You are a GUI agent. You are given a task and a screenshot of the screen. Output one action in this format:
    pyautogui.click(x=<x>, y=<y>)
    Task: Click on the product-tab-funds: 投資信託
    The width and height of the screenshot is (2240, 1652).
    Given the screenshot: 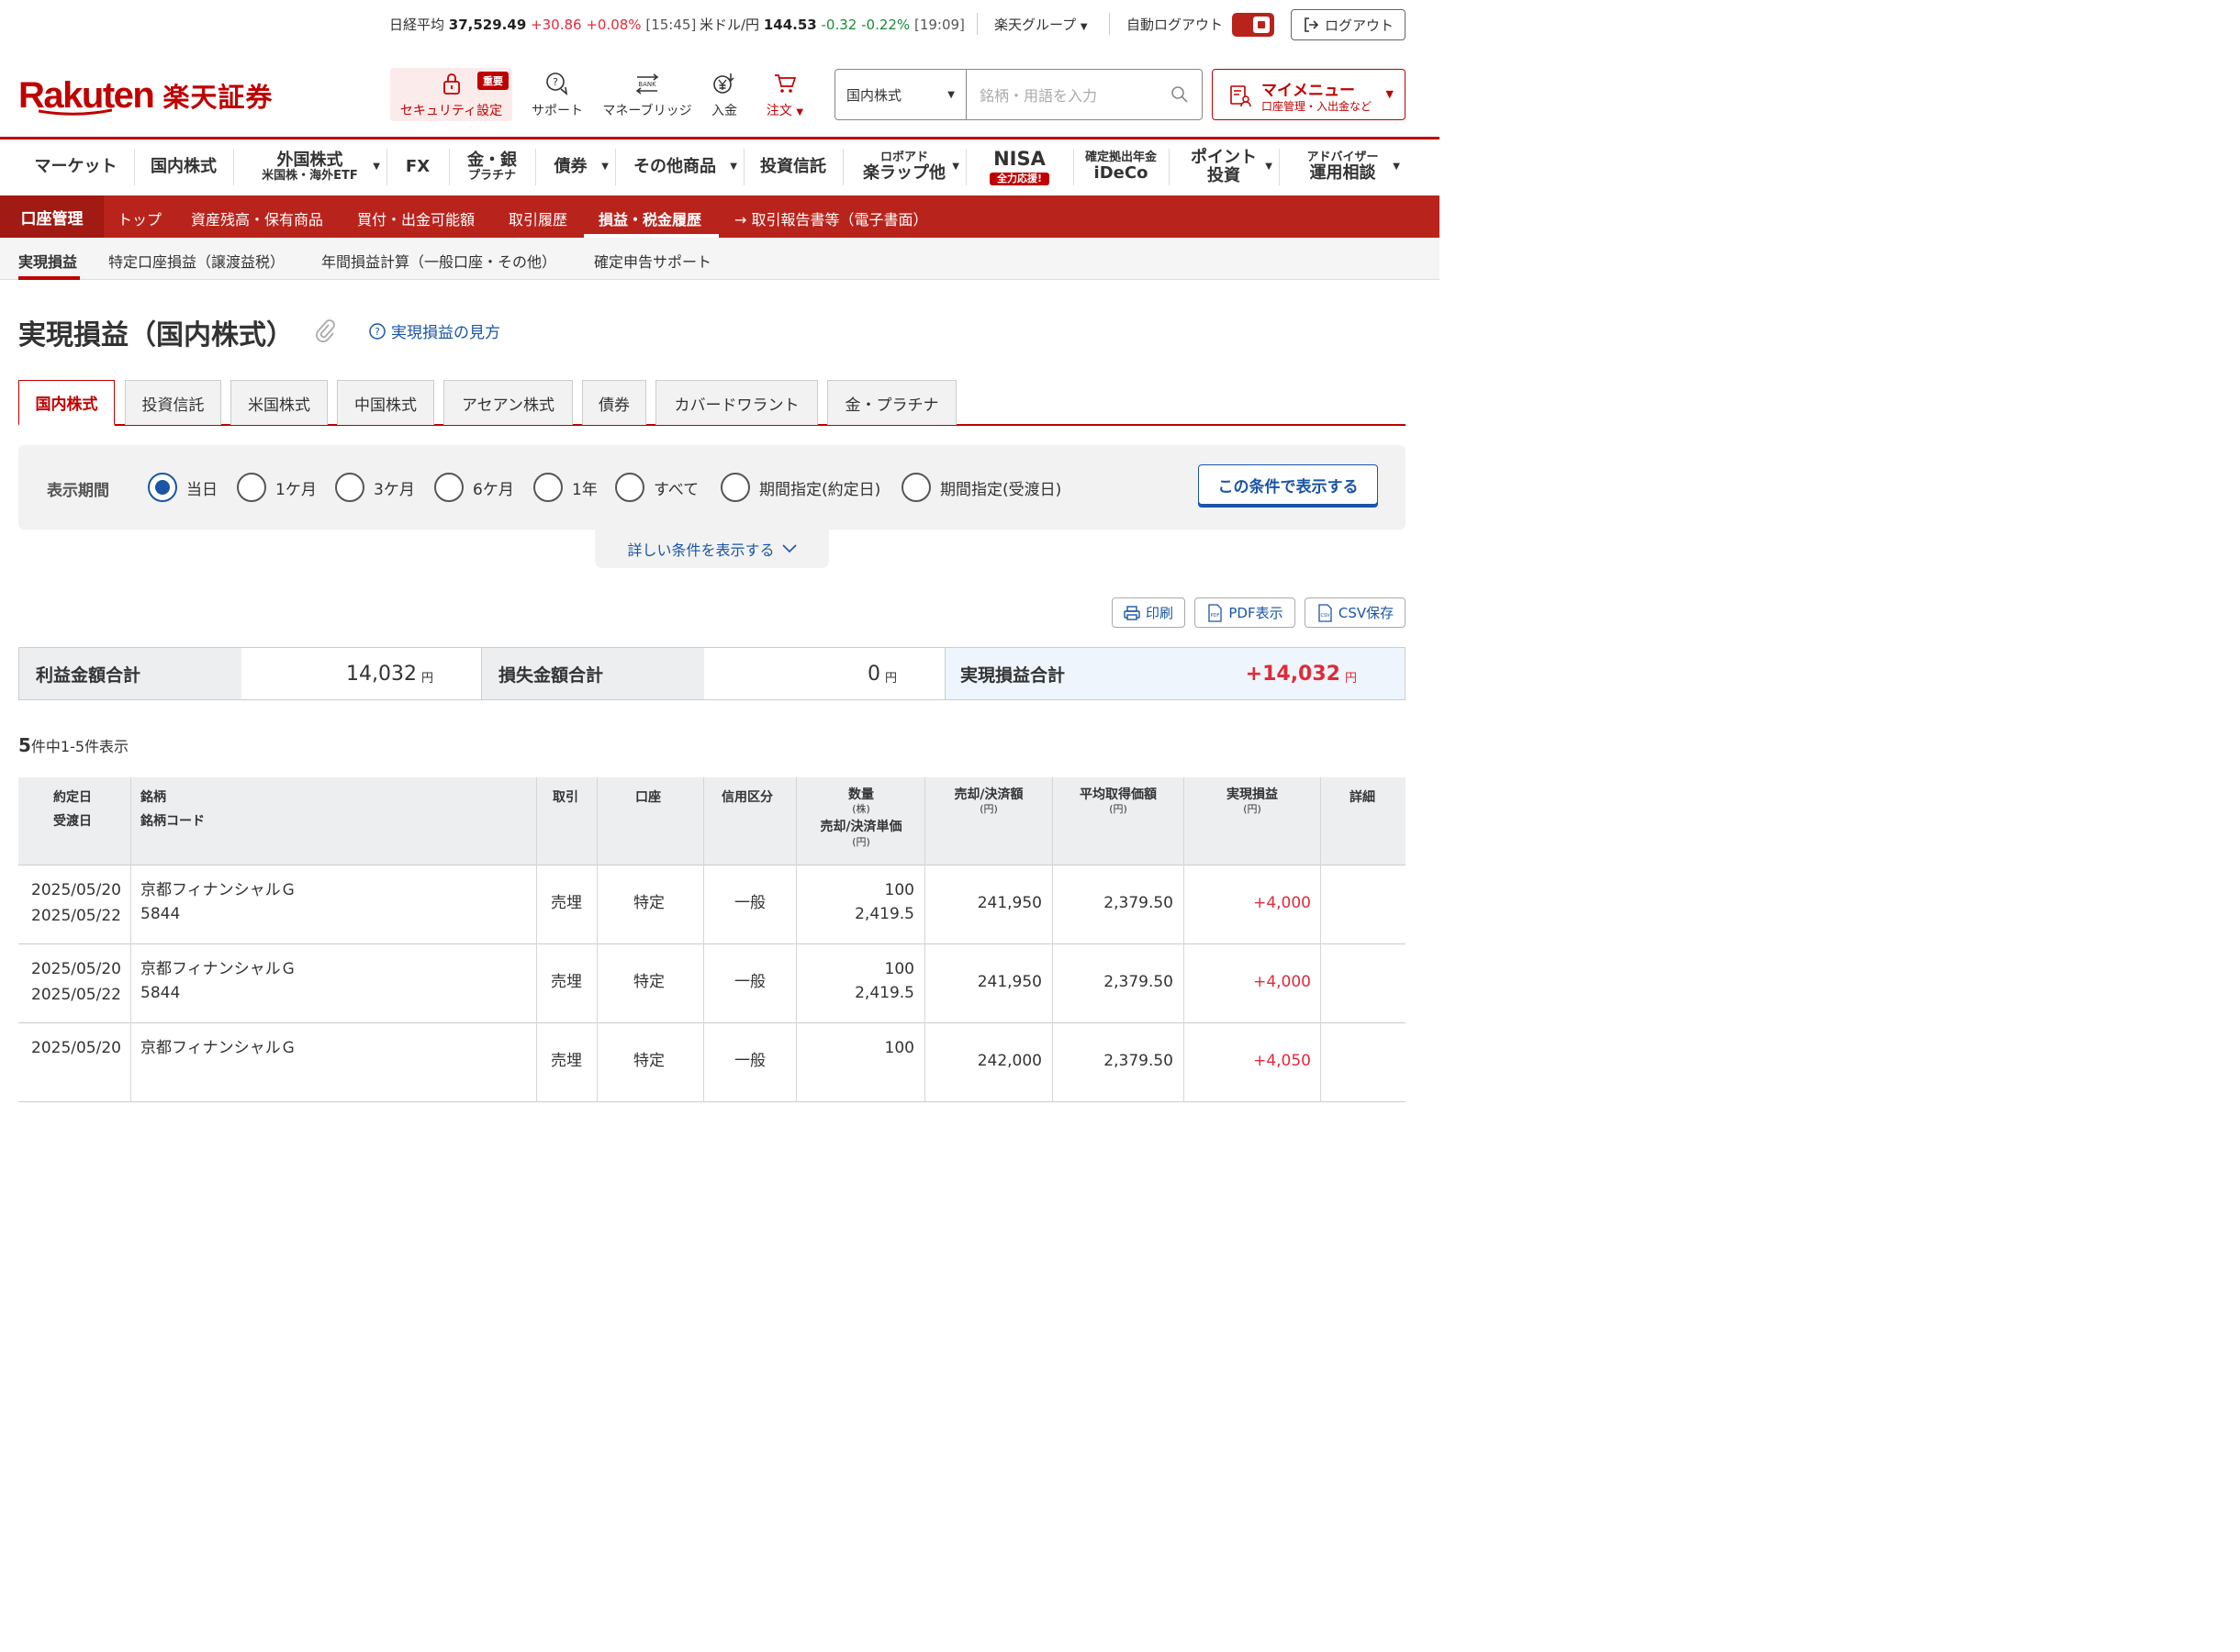 What is the action you would take?
    pyautogui.click(x=173, y=402)
    